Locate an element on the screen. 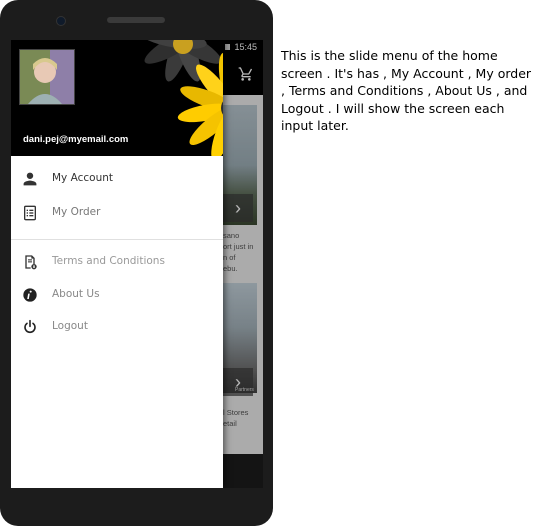 The width and height of the screenshot is (543, 528). menu-item-my-account: My Account is located at coordinates (117, 179).